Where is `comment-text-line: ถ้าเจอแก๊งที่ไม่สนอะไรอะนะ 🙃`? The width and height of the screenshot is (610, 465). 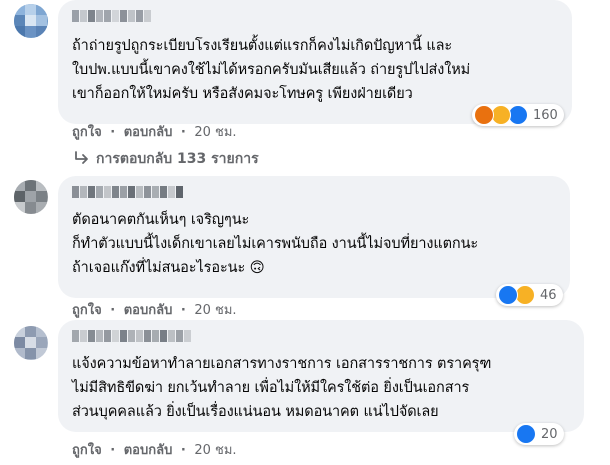 comment-text-line: ถ้าเจอแก๊งที่ไม่สนอะไรอะนะ 🙃 is located at coordinates (168, 268).